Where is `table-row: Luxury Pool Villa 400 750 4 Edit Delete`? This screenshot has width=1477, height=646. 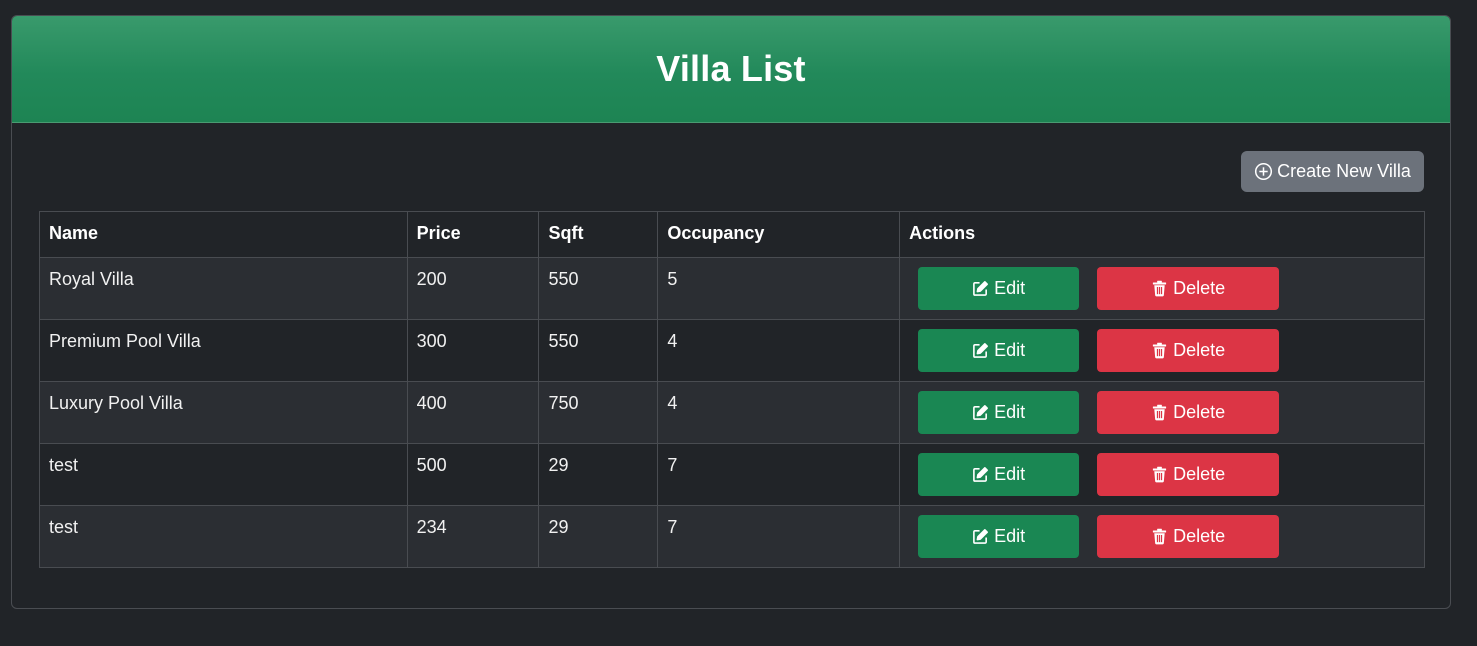
table-row: Luxury Pool Villa 400 750 4 Edit Delete is located at coordinates (732, 412).